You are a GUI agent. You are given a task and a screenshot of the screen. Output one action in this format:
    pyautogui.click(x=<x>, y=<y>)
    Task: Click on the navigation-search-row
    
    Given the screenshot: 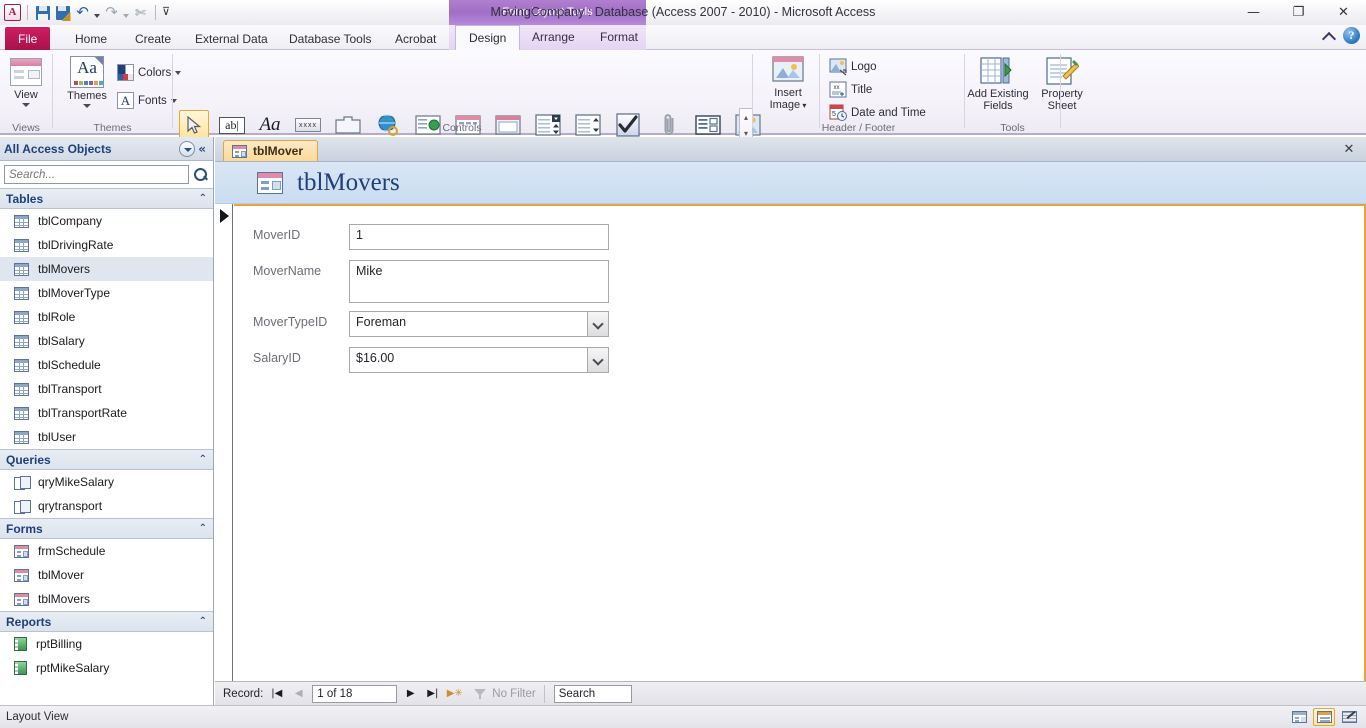 What is the action you would take?
    pyautogui.click(x=106, y=174)
    